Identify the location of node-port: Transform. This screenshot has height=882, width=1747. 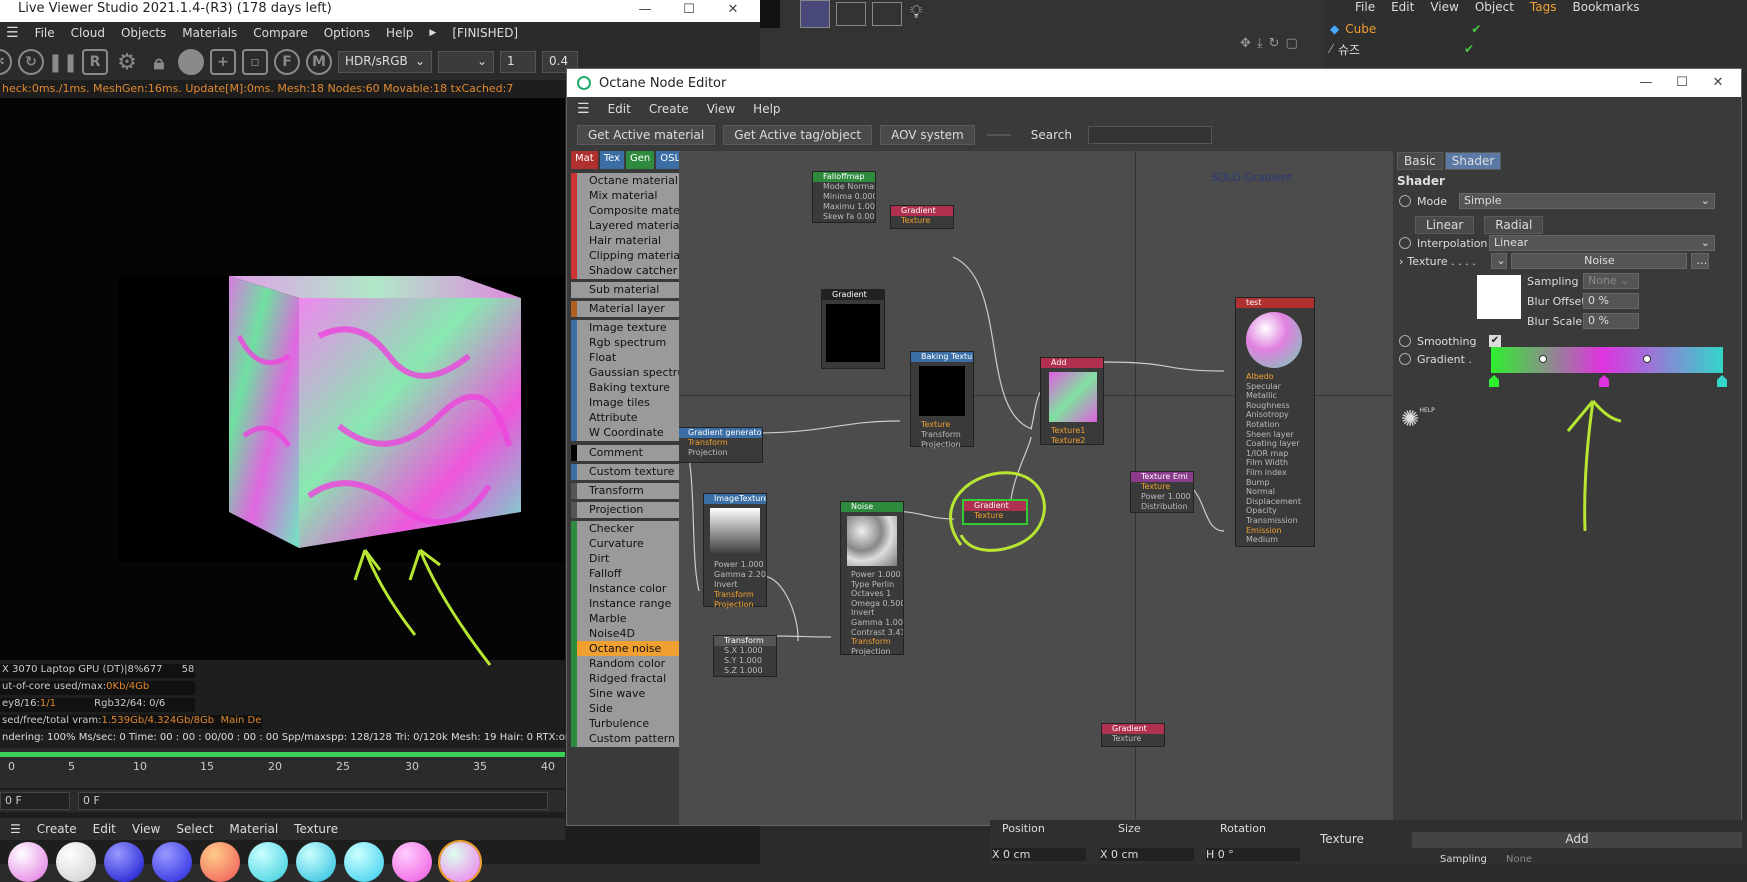
(735, 595).